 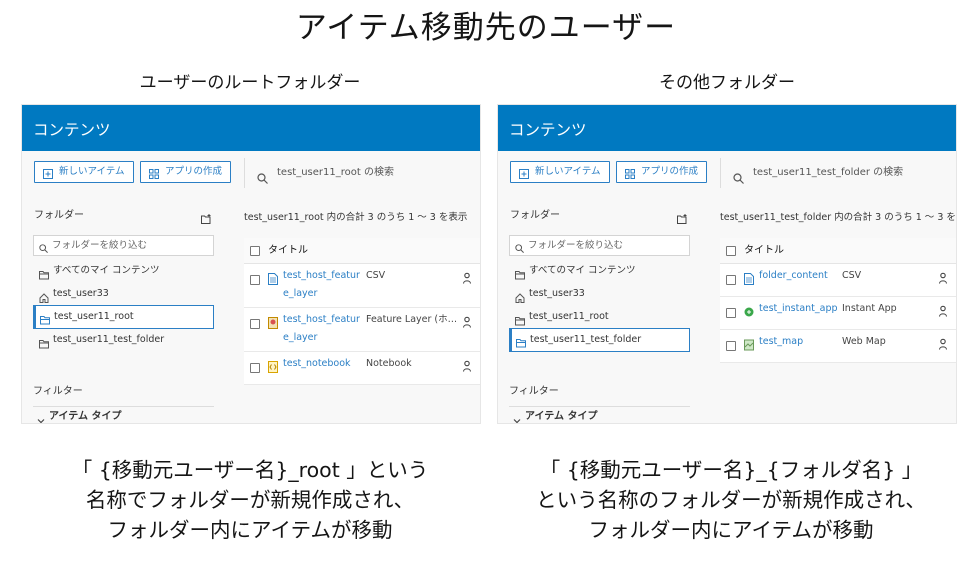 I want to click on create-app-label: アプリの作成, so click(x=670, y=171).